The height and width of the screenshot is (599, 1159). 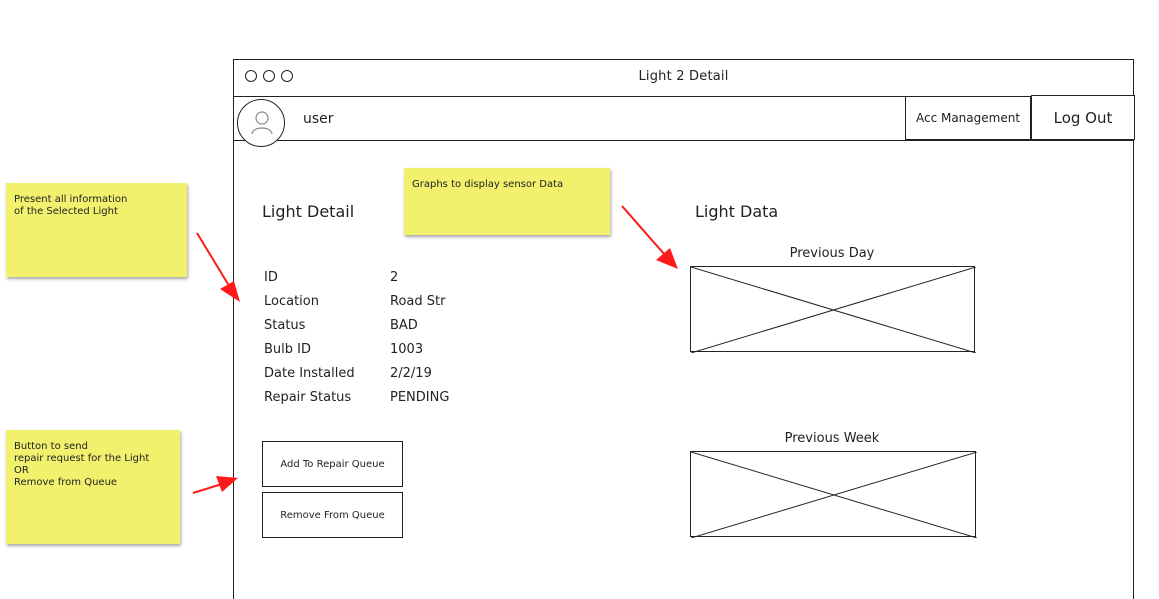 I want to click on previous-day-graph-placeholder, so click(x=833, y=309).